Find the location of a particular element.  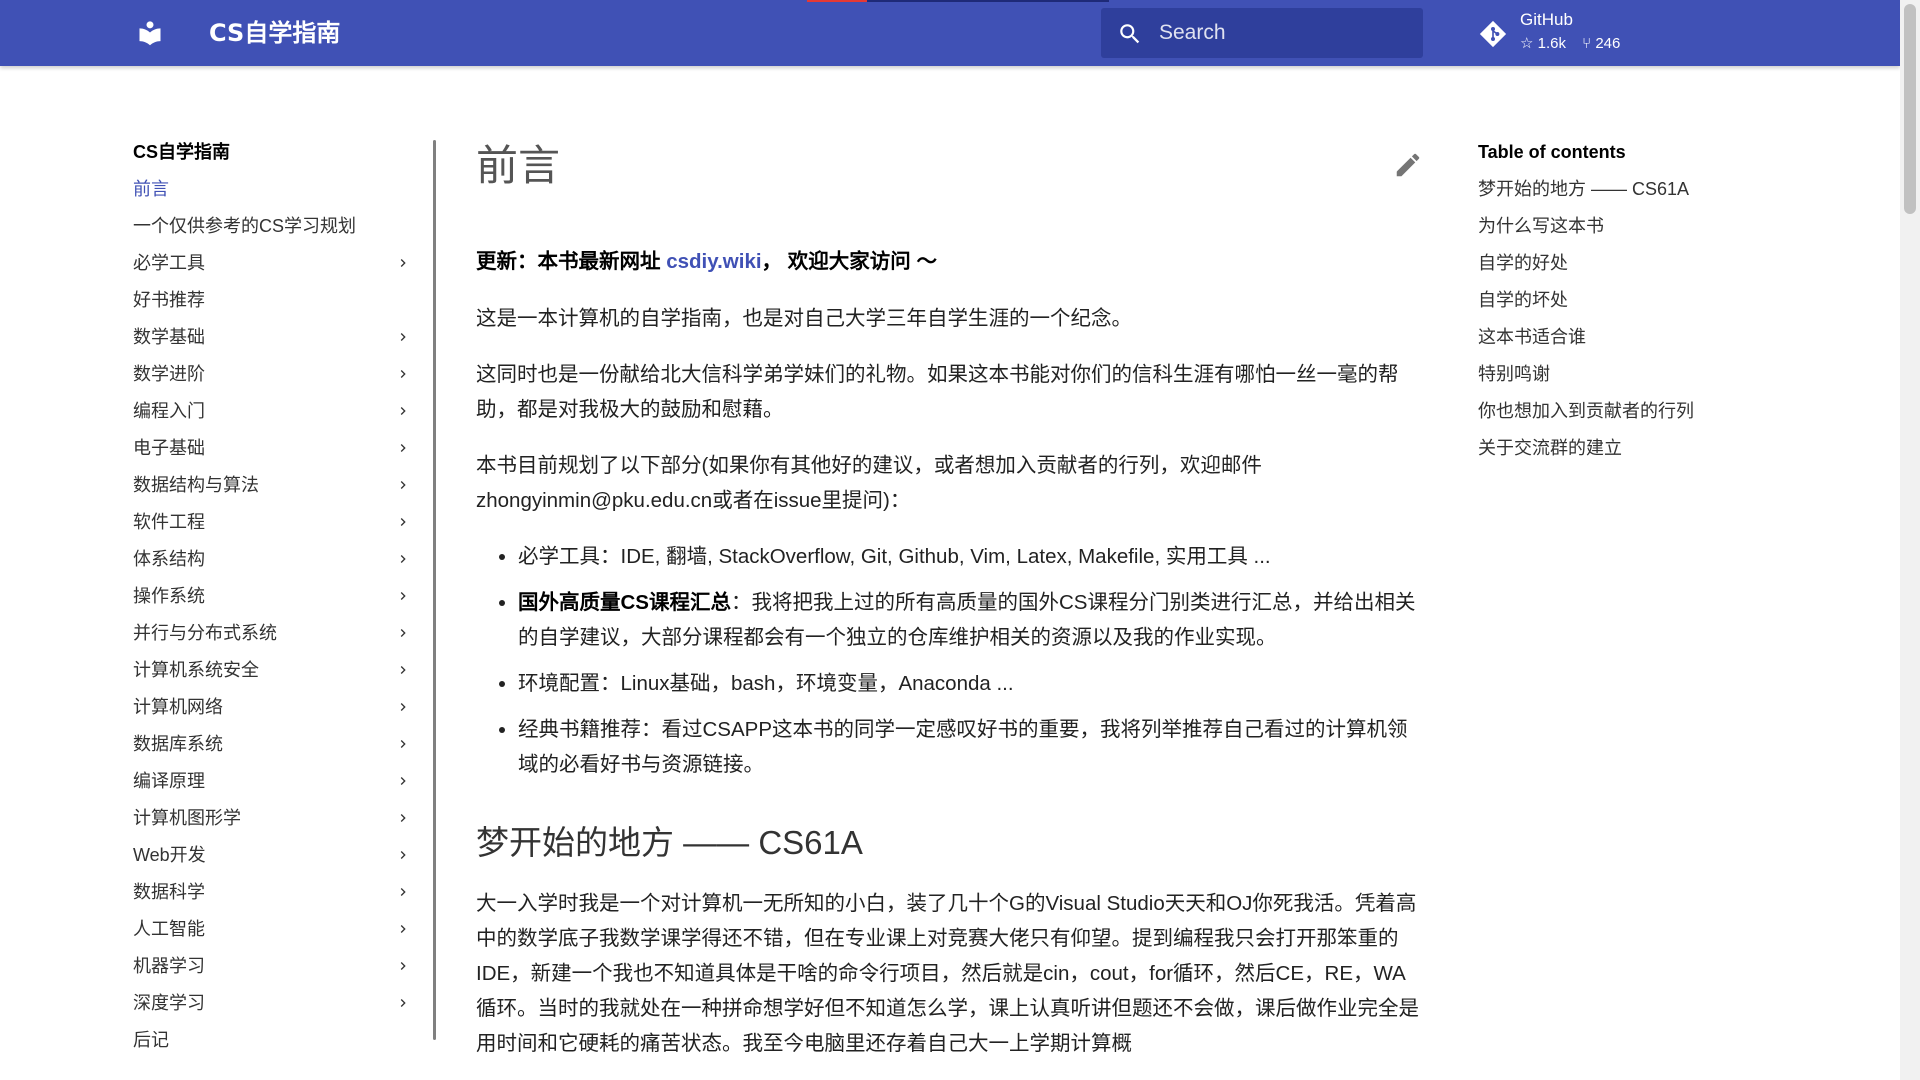

search-box is located at coordinates (1262, 33).